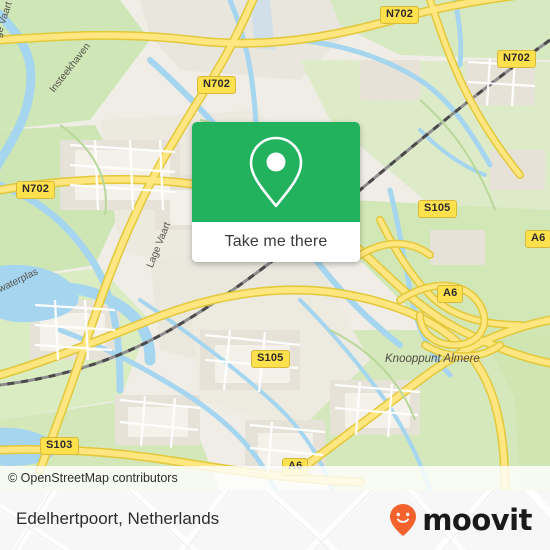  Describe the element at coordinates (59, 446) in the screenshot. I see `road-shield-s103: S103` at that location.